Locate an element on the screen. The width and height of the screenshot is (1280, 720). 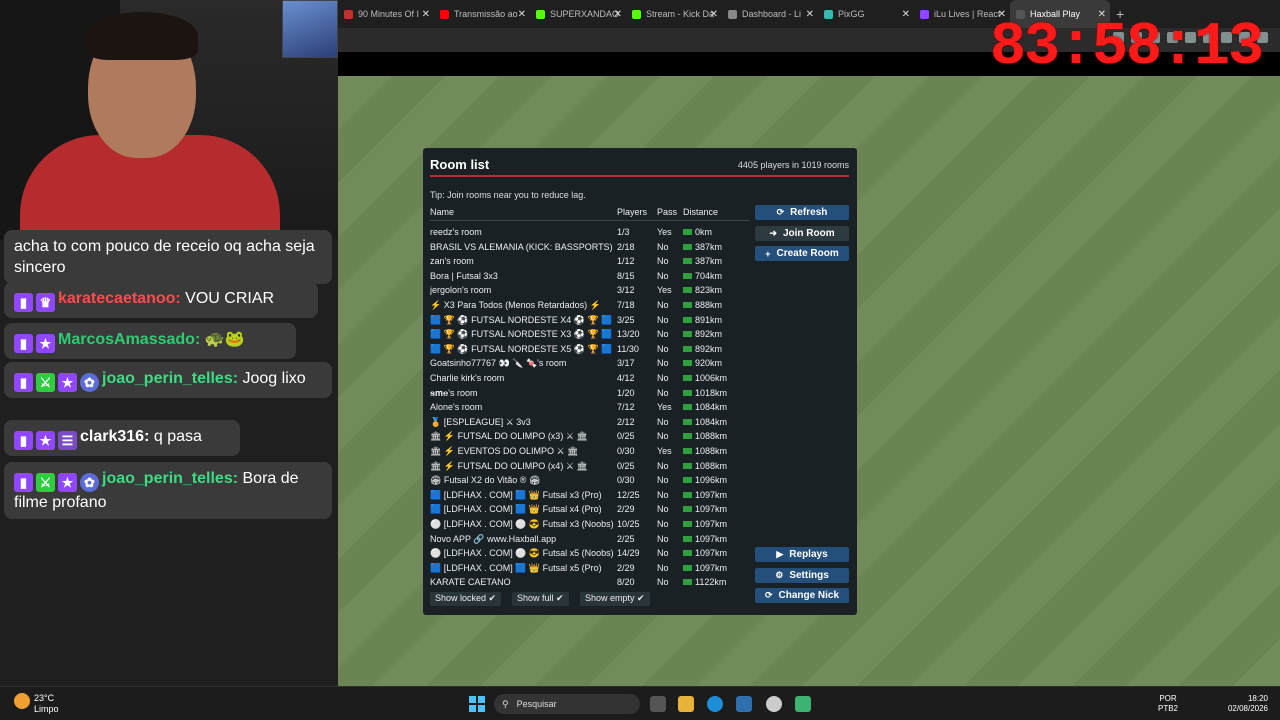
room-distance-cell: 1018km is located at coordinates (705, 393).